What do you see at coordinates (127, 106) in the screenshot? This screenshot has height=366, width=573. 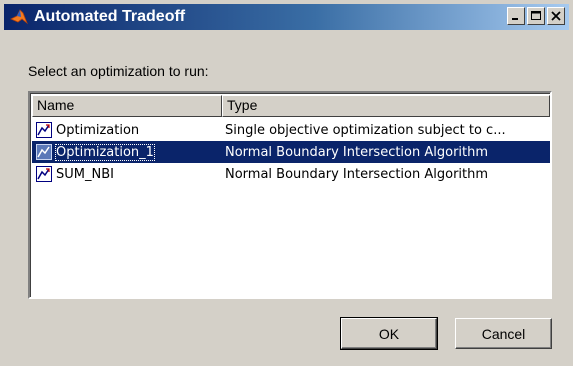 I see `column-header-name: Name` at bounding box center [127, 106].